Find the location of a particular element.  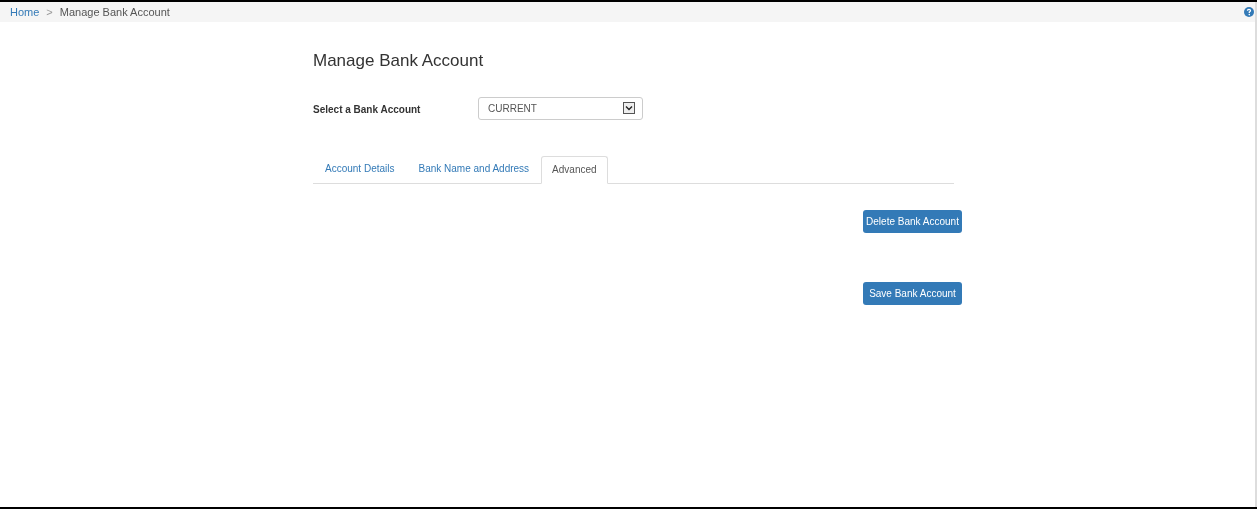

tab: Account Details is located at coordinates (360, 168).